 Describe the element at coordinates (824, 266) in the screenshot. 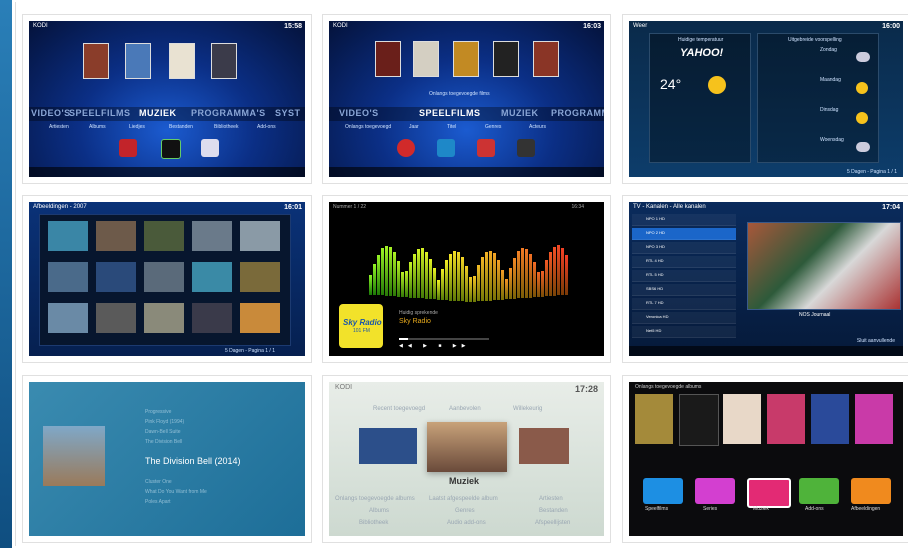

I see `tv-preview-video` at that location.